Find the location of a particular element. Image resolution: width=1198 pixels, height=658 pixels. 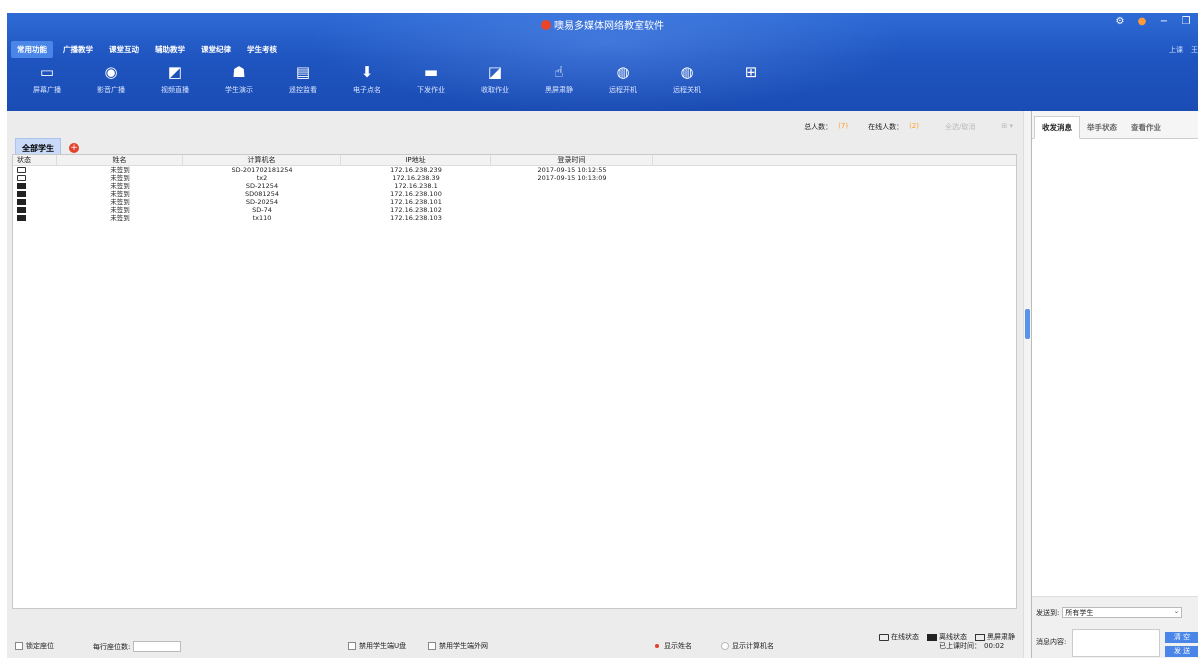

toolbar-button-5: ⬇ 电子点名 is located at coordinates (367, 78).